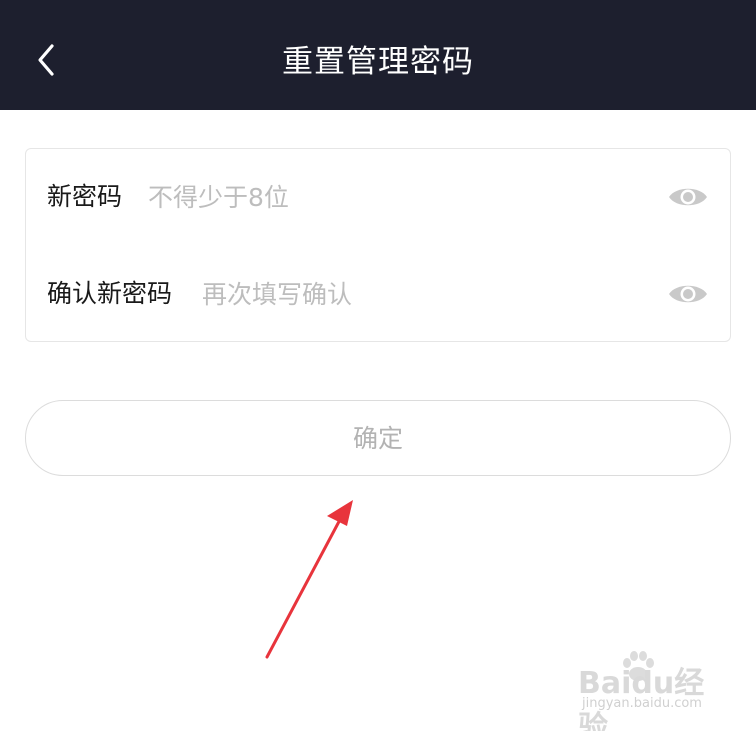  What do you see at coordinates (85, 196) in the screenshot?
I see `new-password-label: 新密码` at bounding box center [85, 196].